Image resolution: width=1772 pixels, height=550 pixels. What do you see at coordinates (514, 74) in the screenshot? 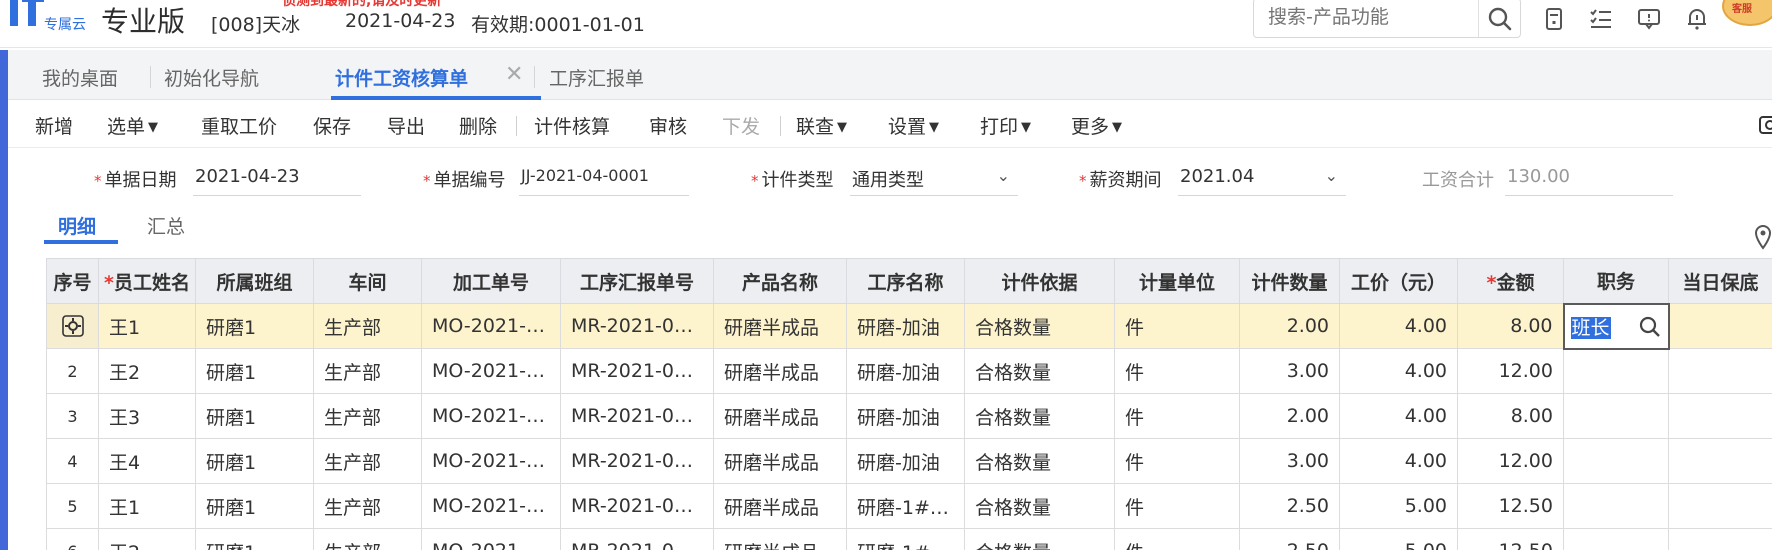
I see `close-tab-icon: ✕` at bounding box center [514, 74].